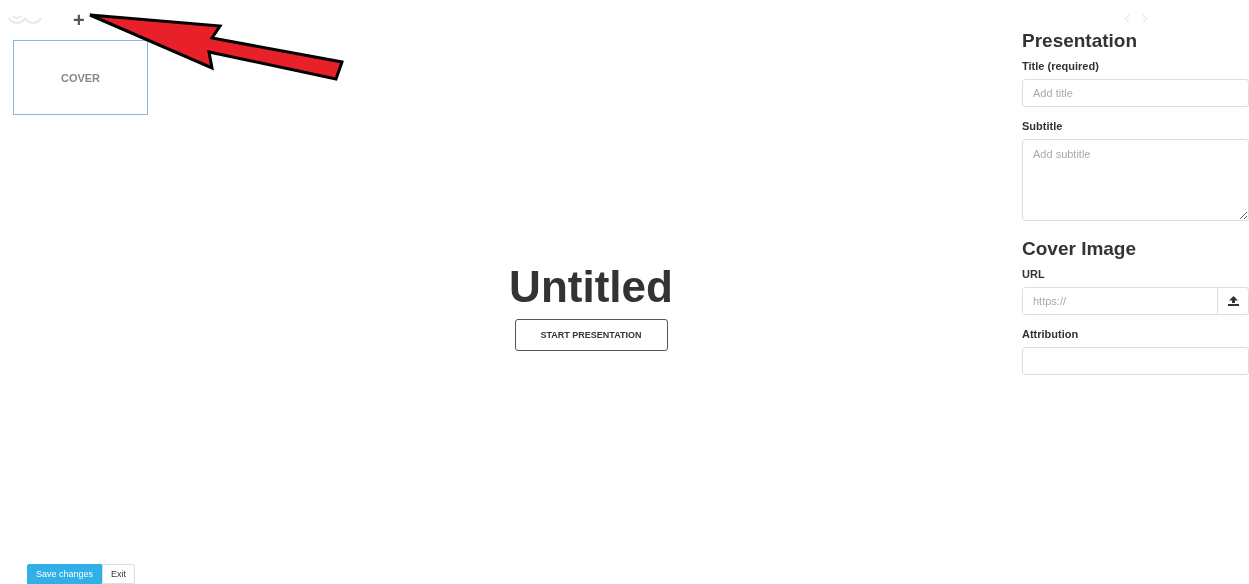 The image size is (1249, 584). Describe the element at coordinates (1080, 41) in the screenshot. I see `panel-heading: Presentation` at that location.